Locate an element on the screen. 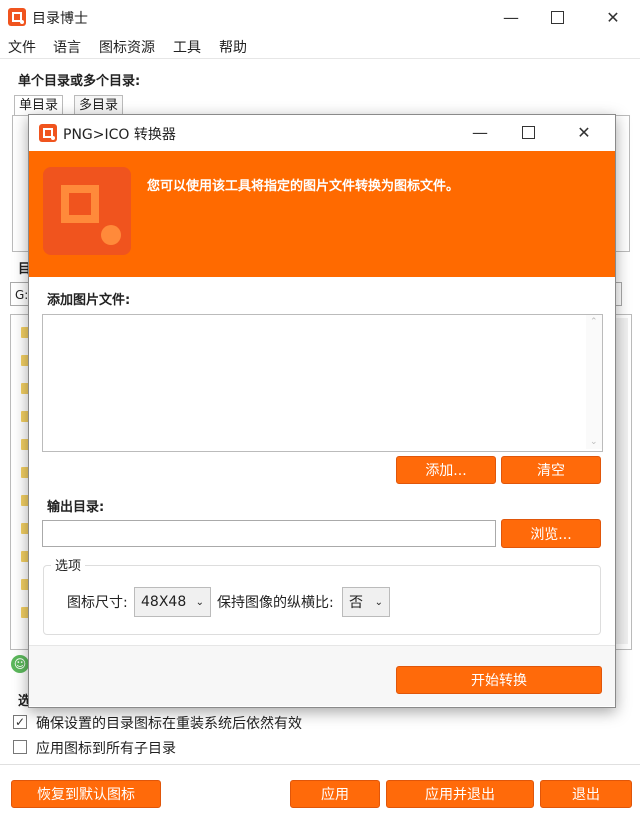  menu-icon-resources: 图标资源 is located at coordinates (127, 47).